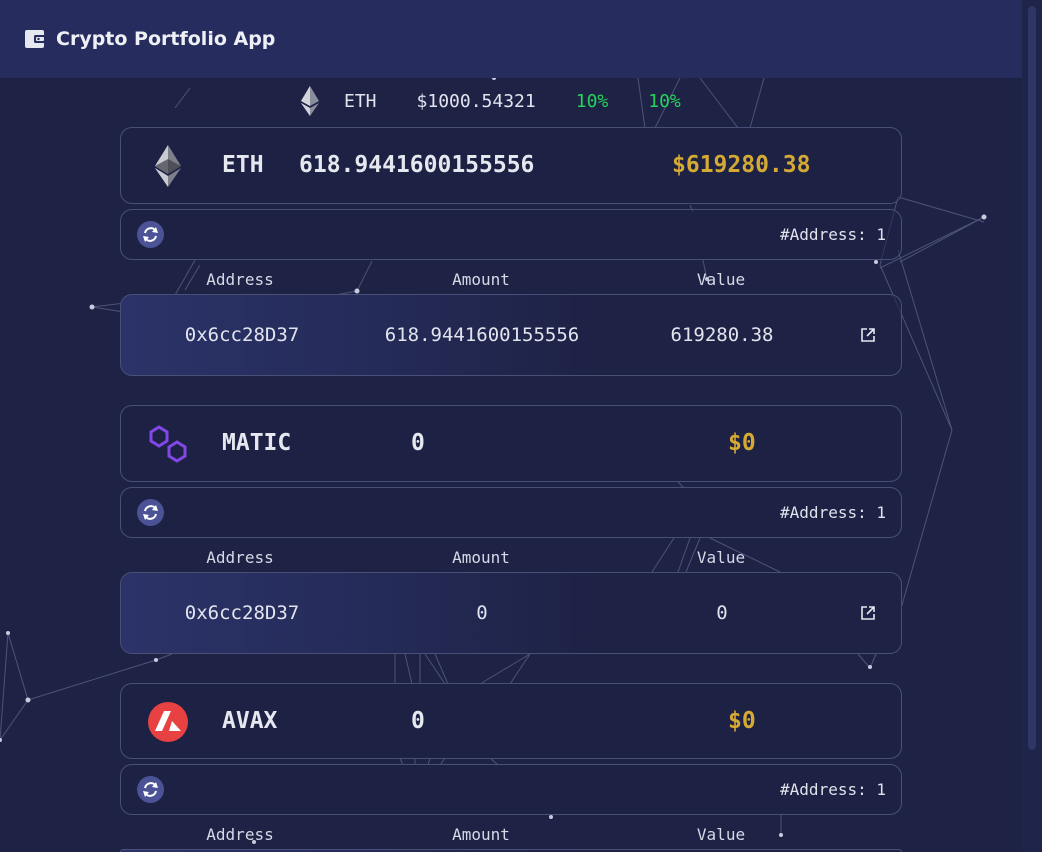 The image size is (1042, 852). What do you see at coordinates (168, 166) in the screenshot?
I see `eth-logo-icon` at bounding box center [168, 166].